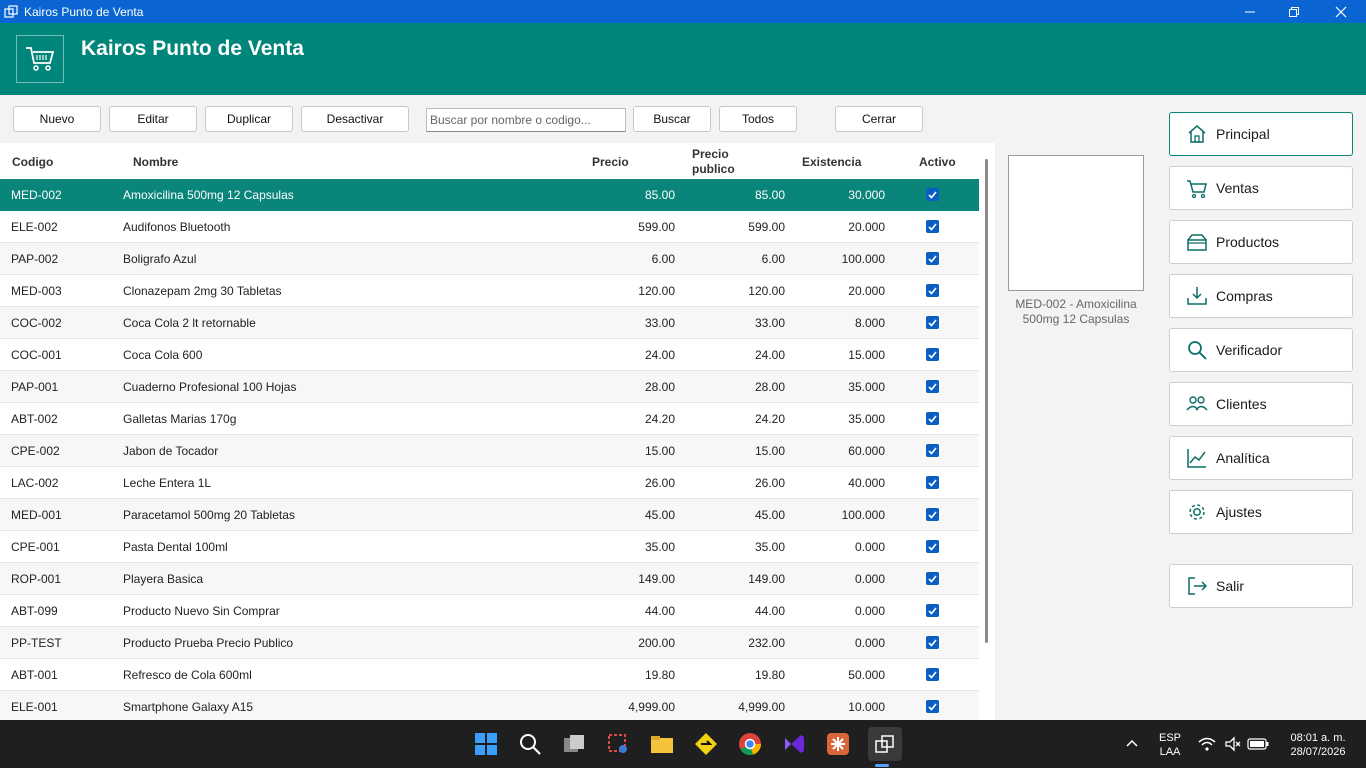  What do you see at coordinates (1261, 586) in the screenshot?
I see `sidebar-item-salir: Salir` at bounding box center [1261, 586].